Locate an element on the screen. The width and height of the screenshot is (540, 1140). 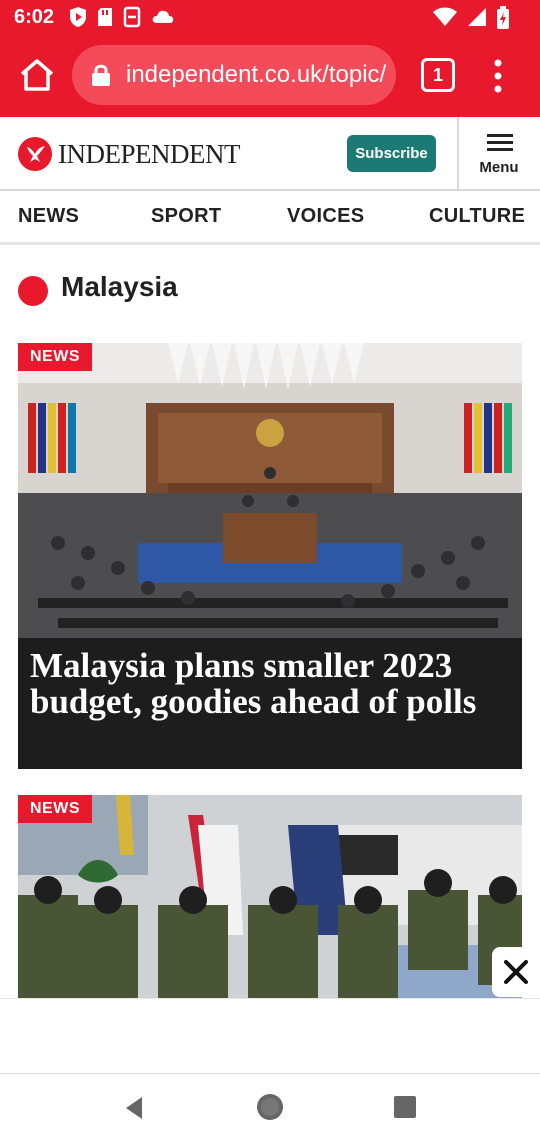
menu-button: Menu is located at coordinates (499, 155).